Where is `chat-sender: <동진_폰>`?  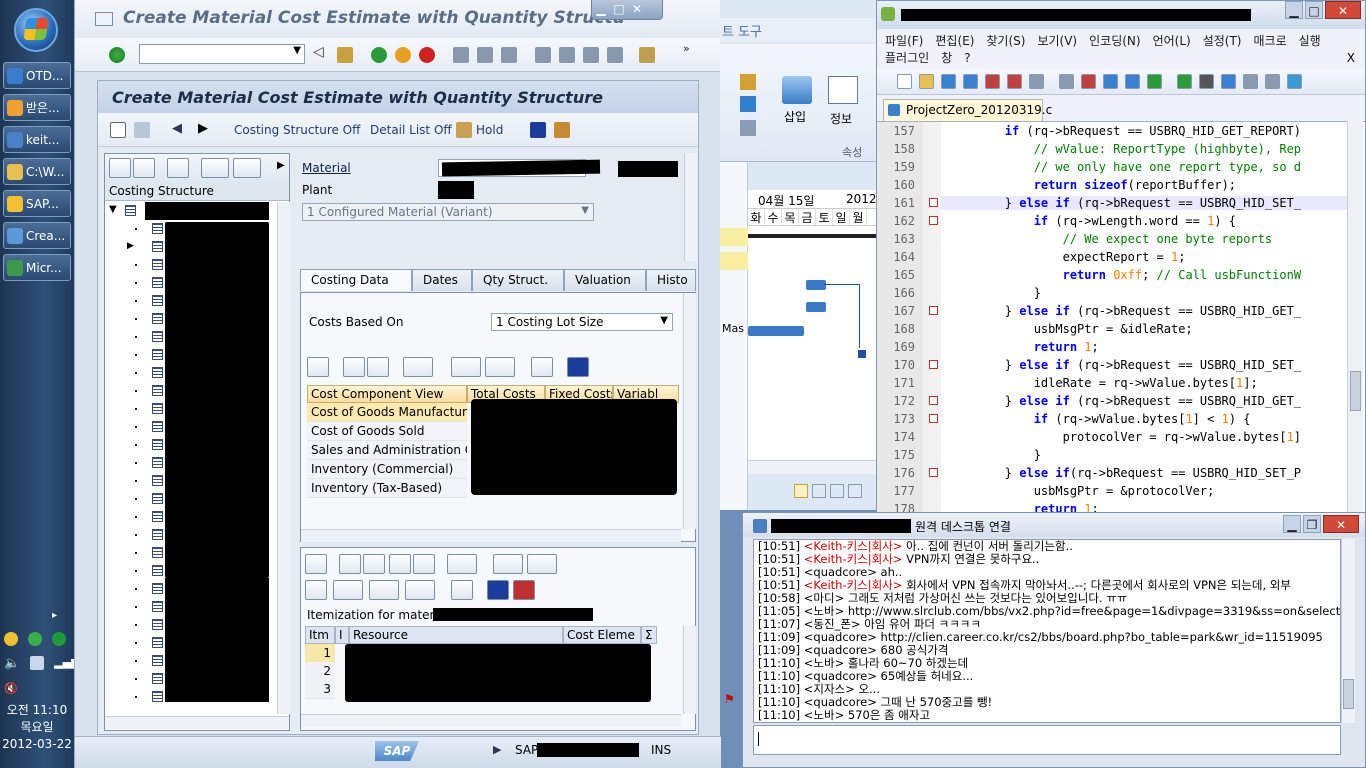 chat-sender: <동진_폰> is located at coordinates (832, 624).